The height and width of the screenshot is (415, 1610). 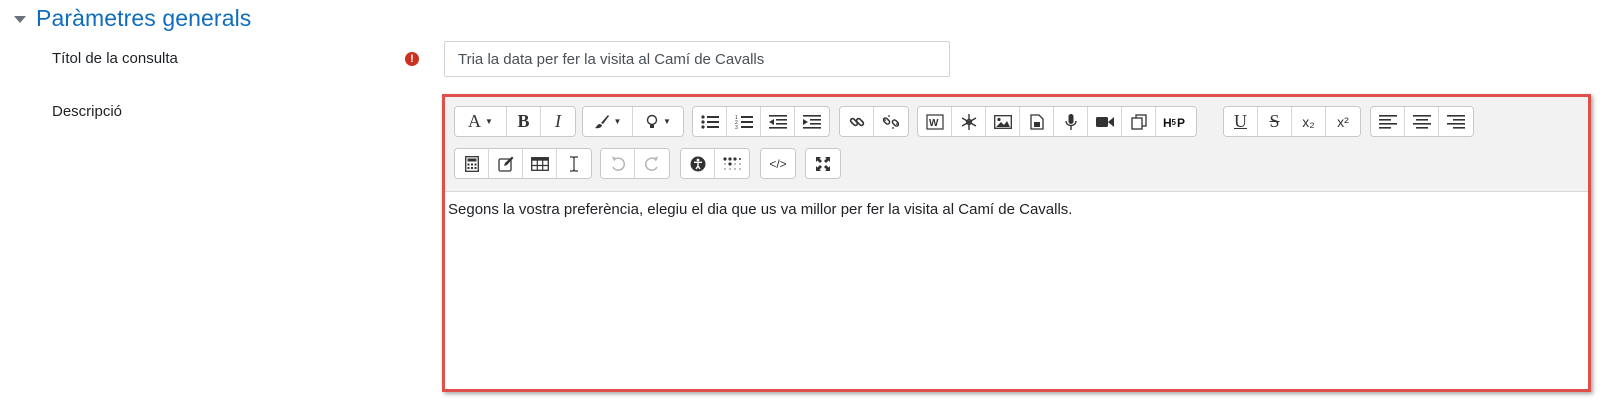 I want to click on word-import-button: W, so click(x=935, y=121).